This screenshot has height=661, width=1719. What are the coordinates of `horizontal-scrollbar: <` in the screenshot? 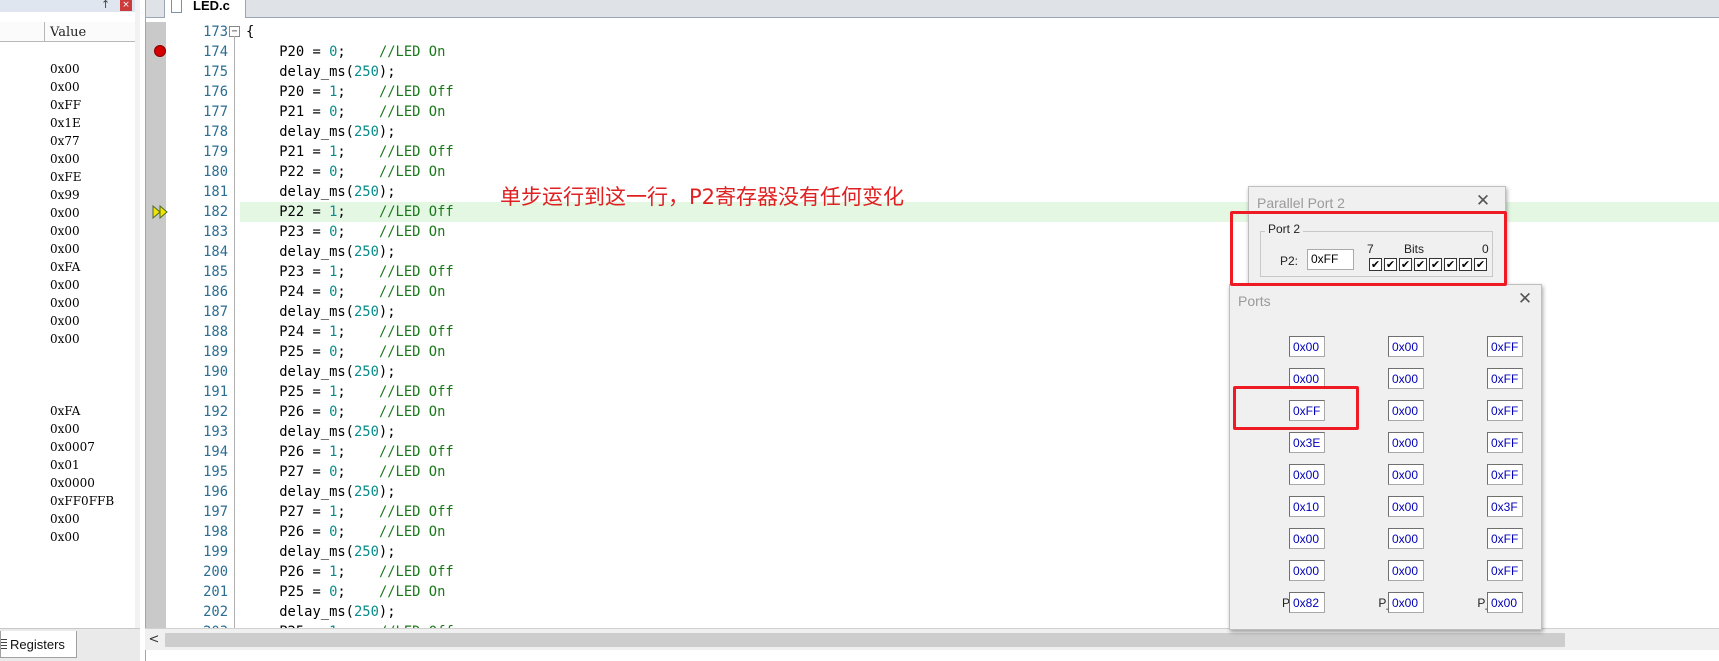 It's located at (932, 639).